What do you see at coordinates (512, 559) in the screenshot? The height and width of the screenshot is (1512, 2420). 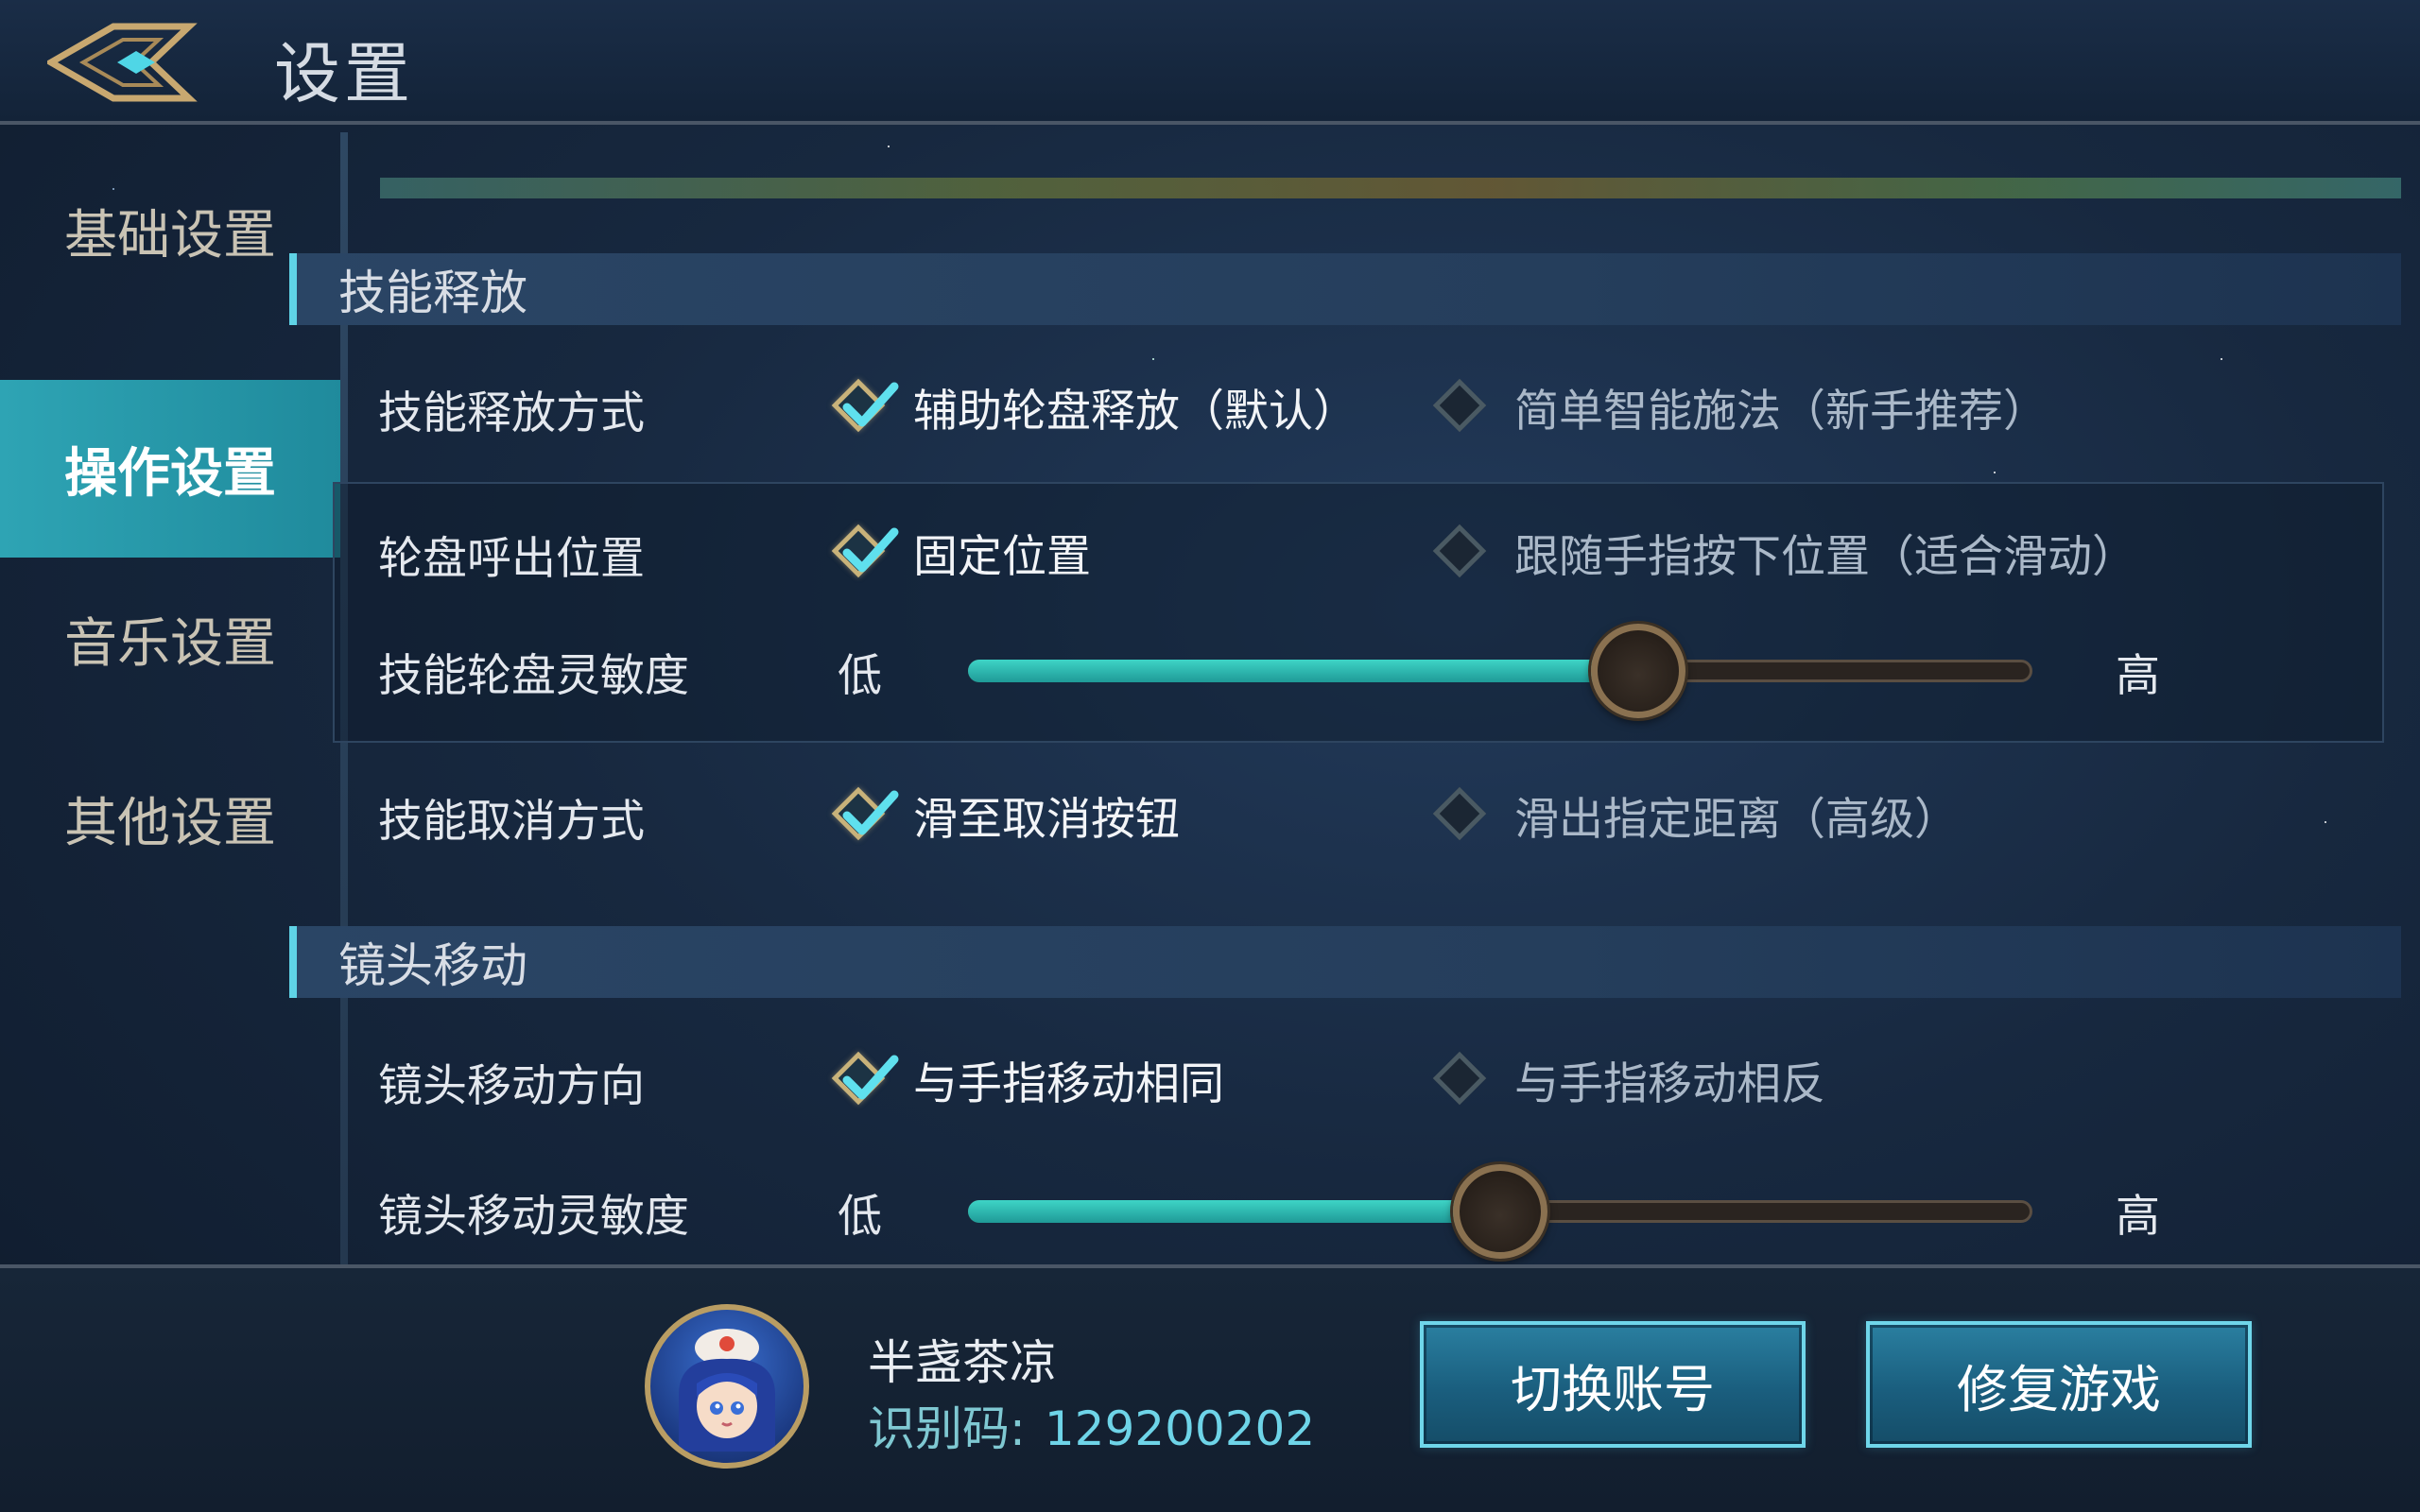 I see `wheel-position-label: 轮盘呼出位置` at bounding box center [512, 559].